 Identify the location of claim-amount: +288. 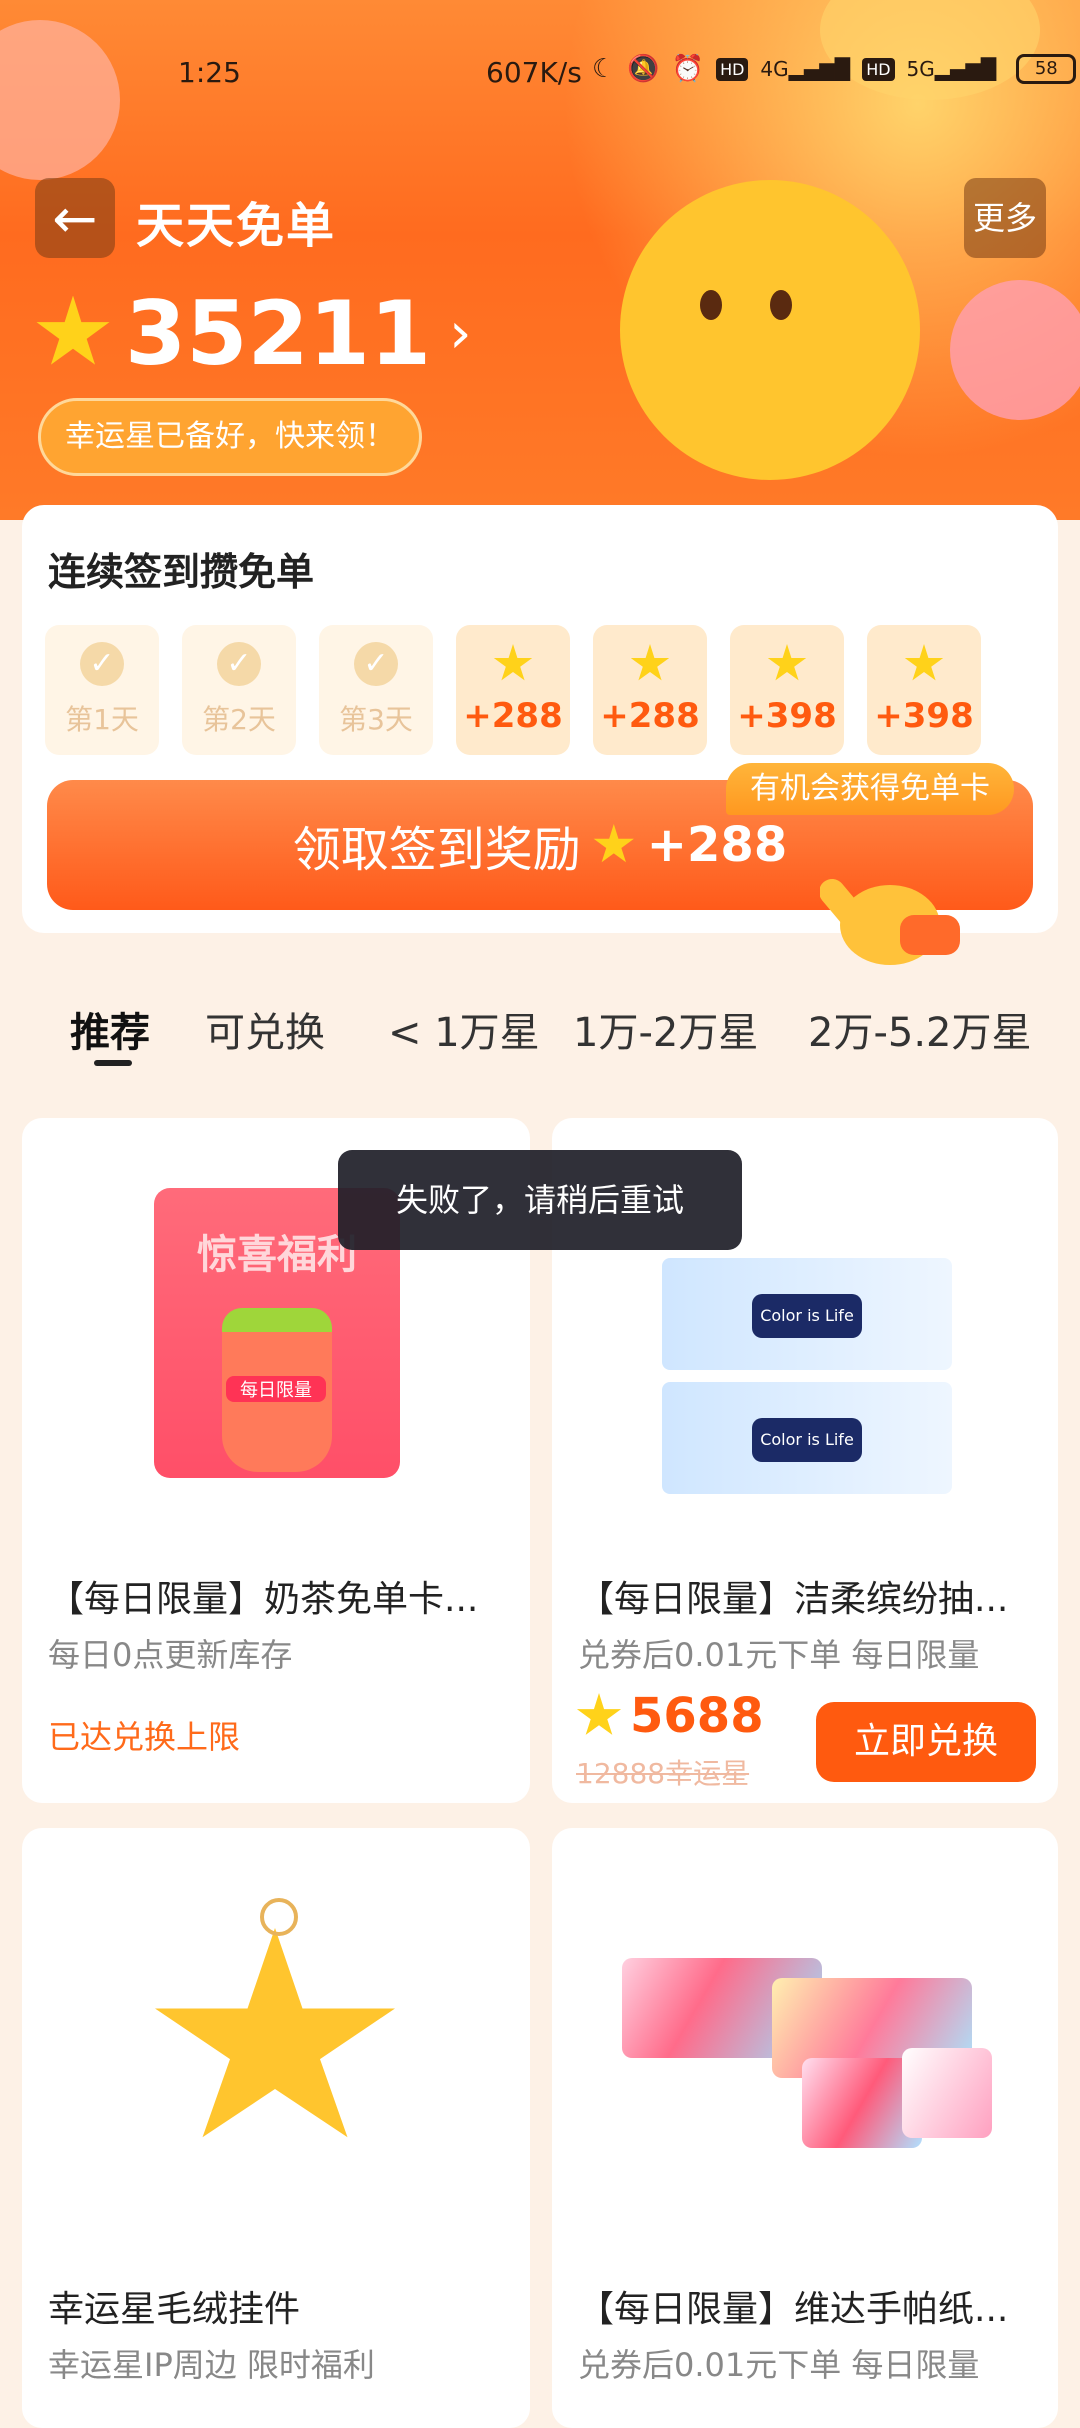
(717, 845).